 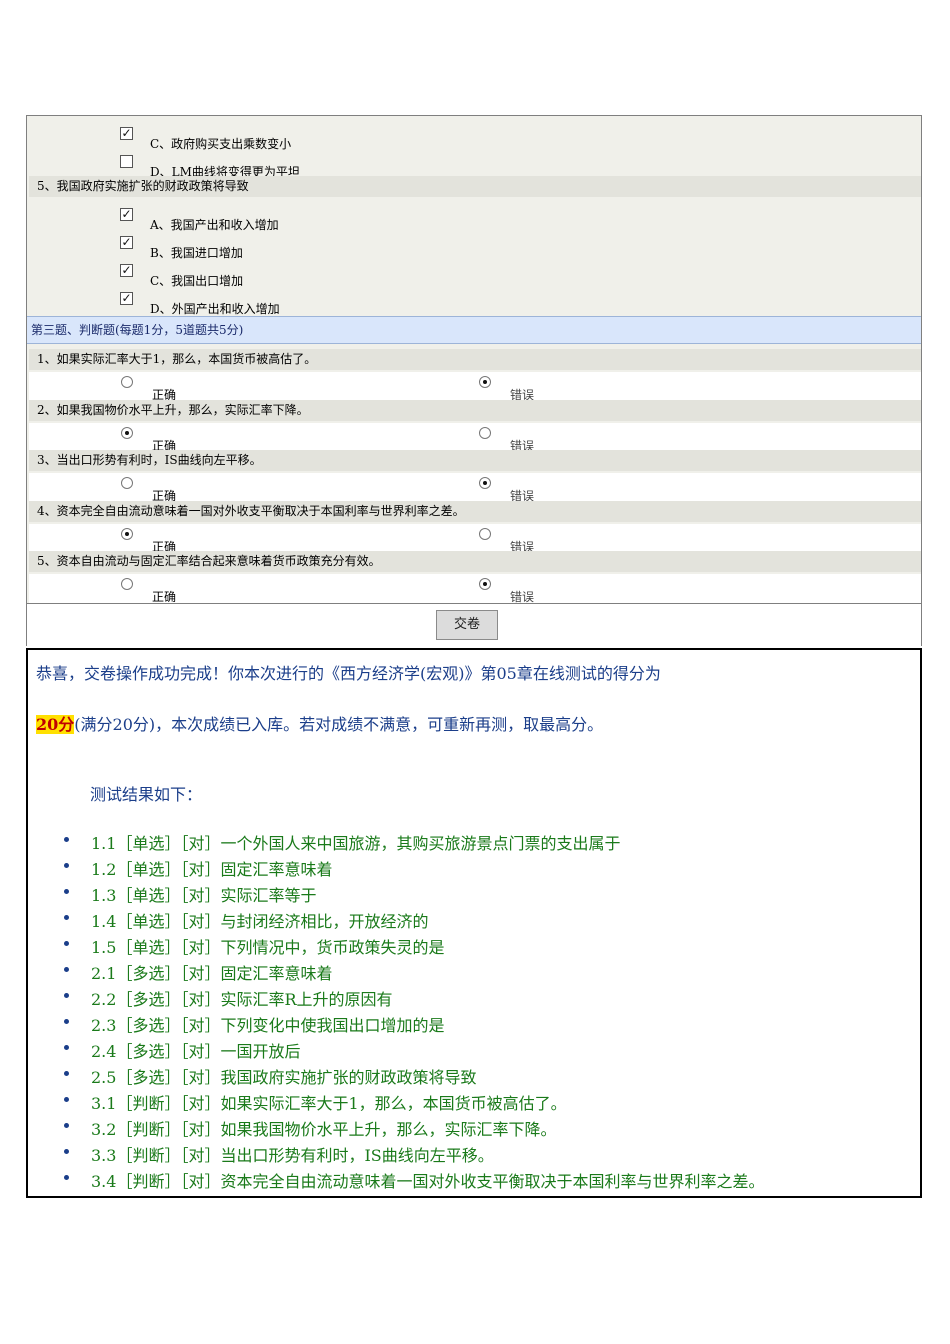 I want to click on score-badge: 20分, so click(x=55, y=724).